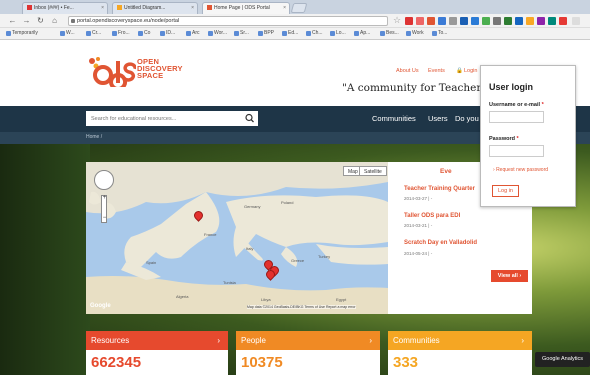 This screenshot has width=590, height=375. I want to click on lock-icon: 🔒, so click(459, 71).